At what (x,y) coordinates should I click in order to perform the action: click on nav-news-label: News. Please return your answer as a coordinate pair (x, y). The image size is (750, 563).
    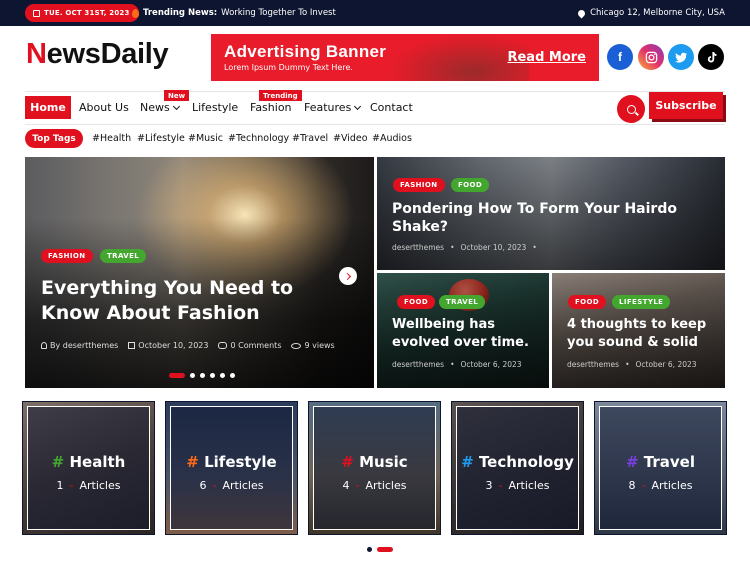
    Looking at the image, I should click on (155, 107).